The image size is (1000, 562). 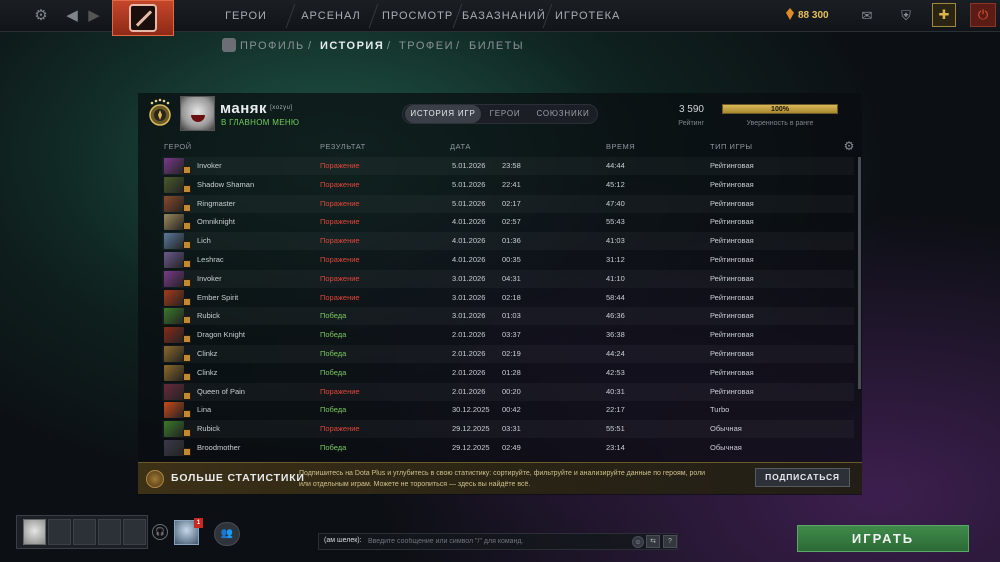 What do you see at coordinates (670, 541) in the screenshot?
I see `chat-help-button: ?` at bounding box center [670, 541].